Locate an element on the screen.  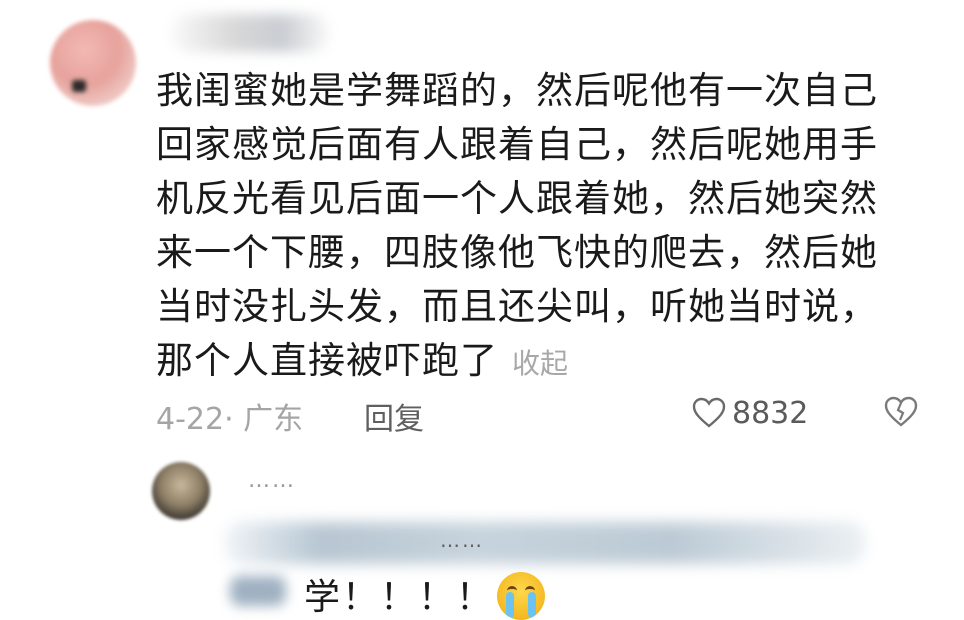
commenter-avatar is located at coordinates (93, 63).